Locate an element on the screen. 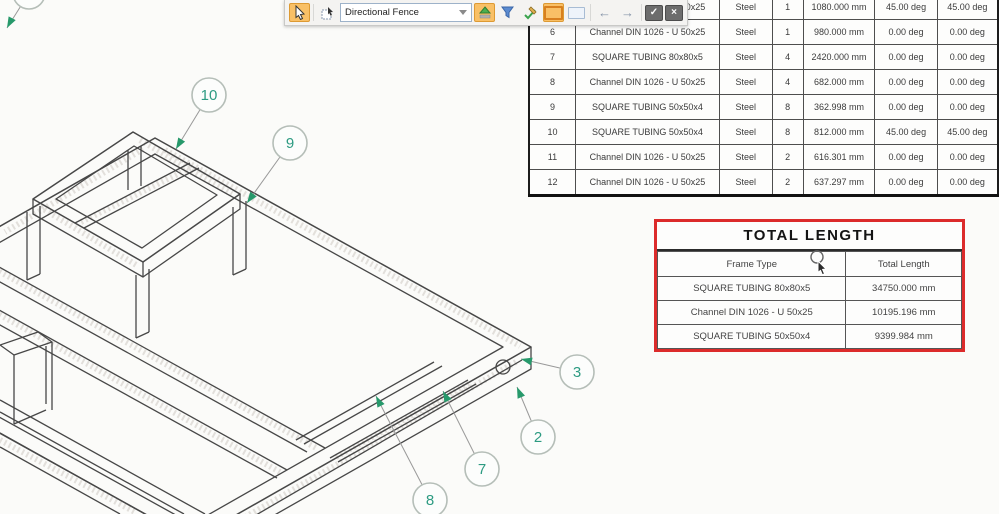  ok-button: ✓ is located at coordinates (654, 12).